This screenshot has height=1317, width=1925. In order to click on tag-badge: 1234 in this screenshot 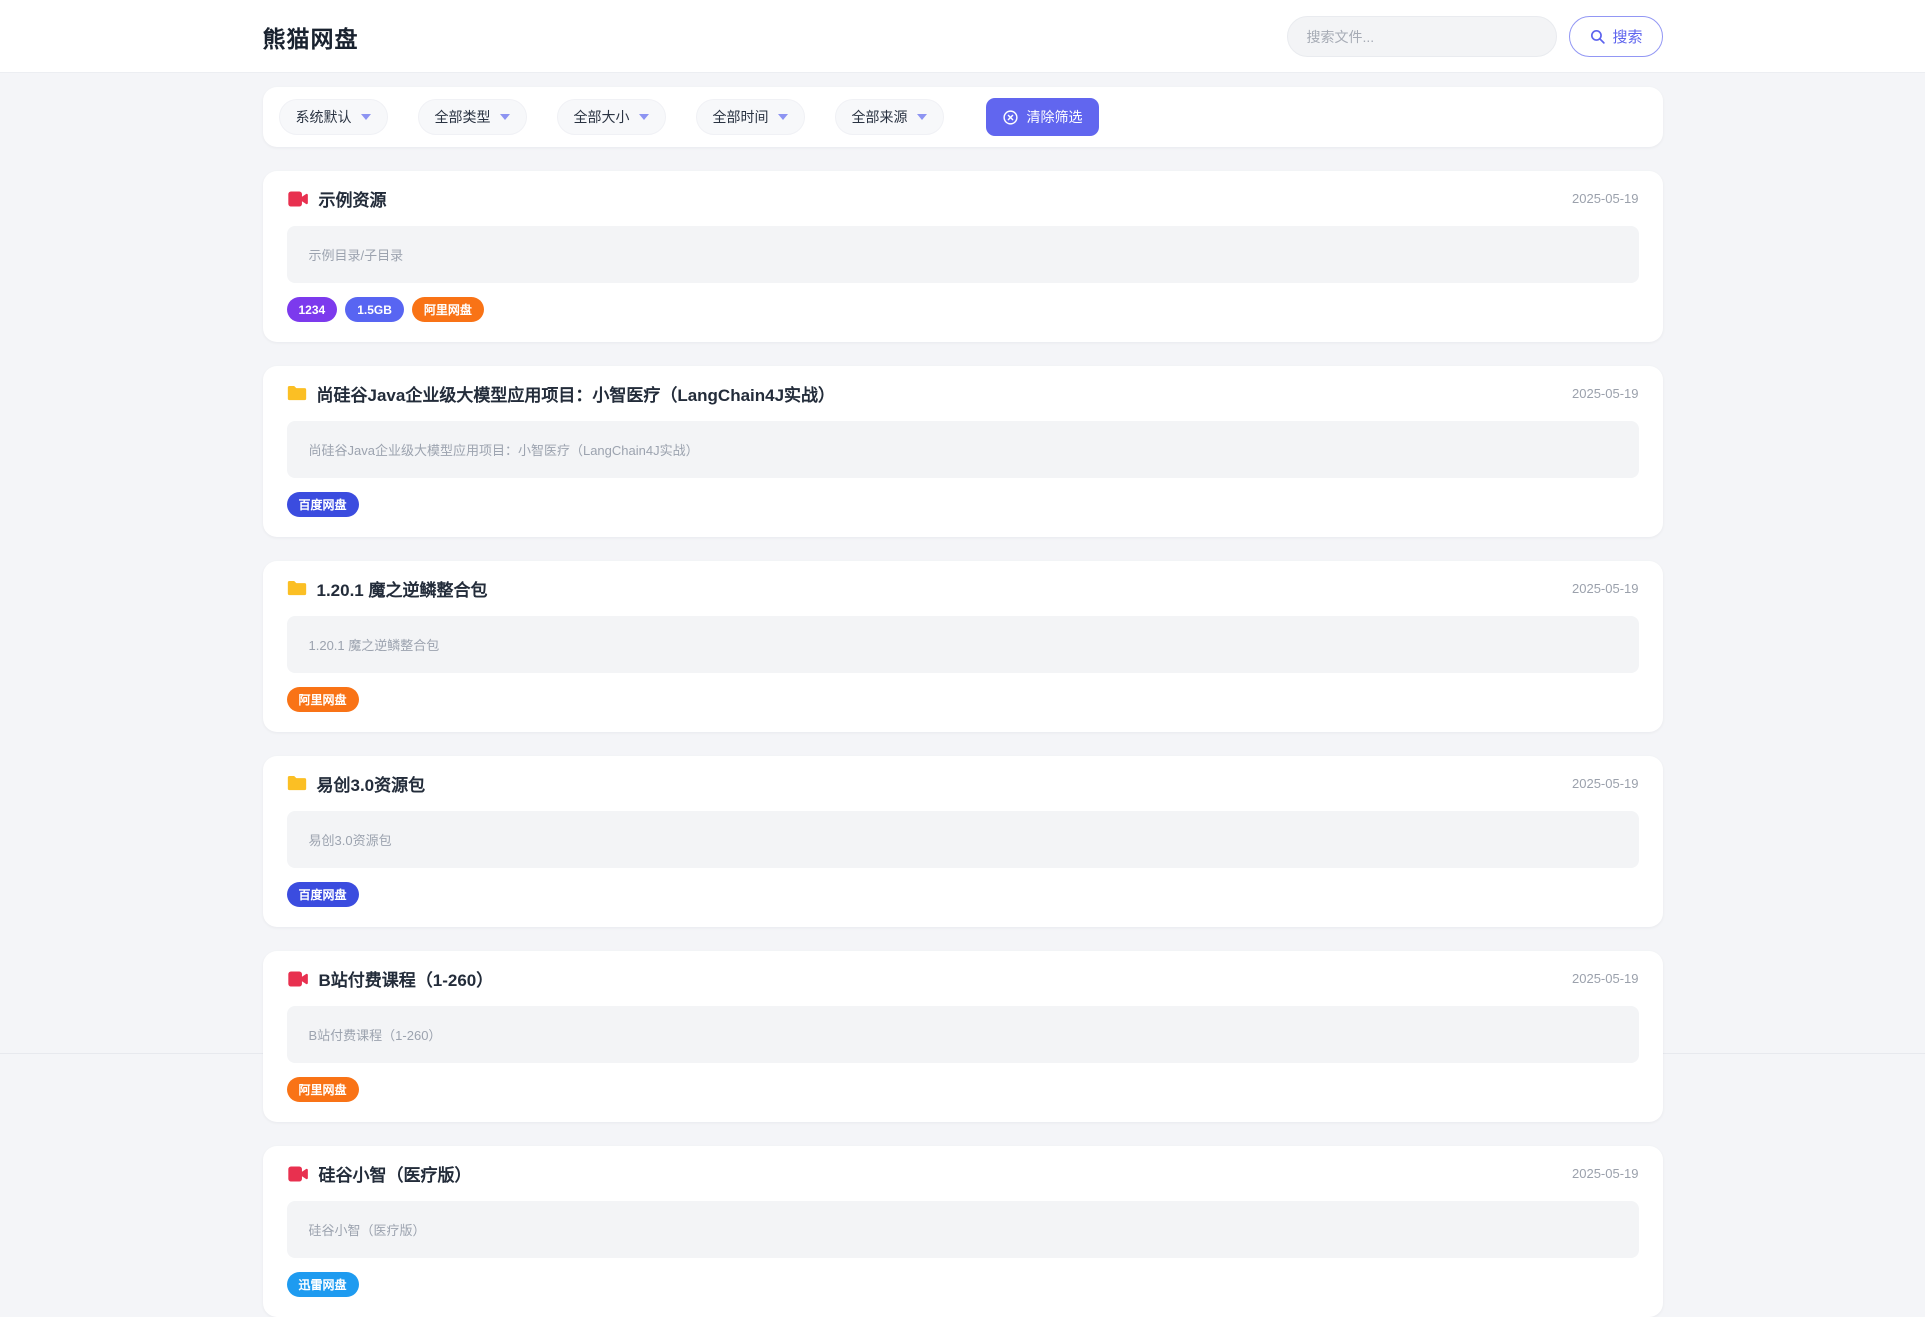, I will do `click(312, 309)`.